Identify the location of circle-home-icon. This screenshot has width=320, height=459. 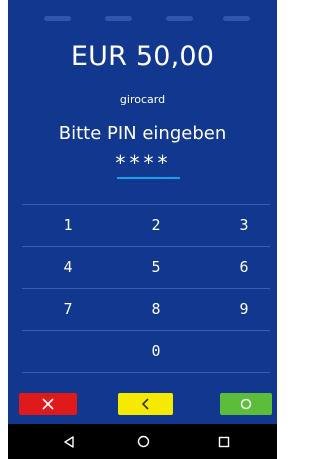
(143, 441).